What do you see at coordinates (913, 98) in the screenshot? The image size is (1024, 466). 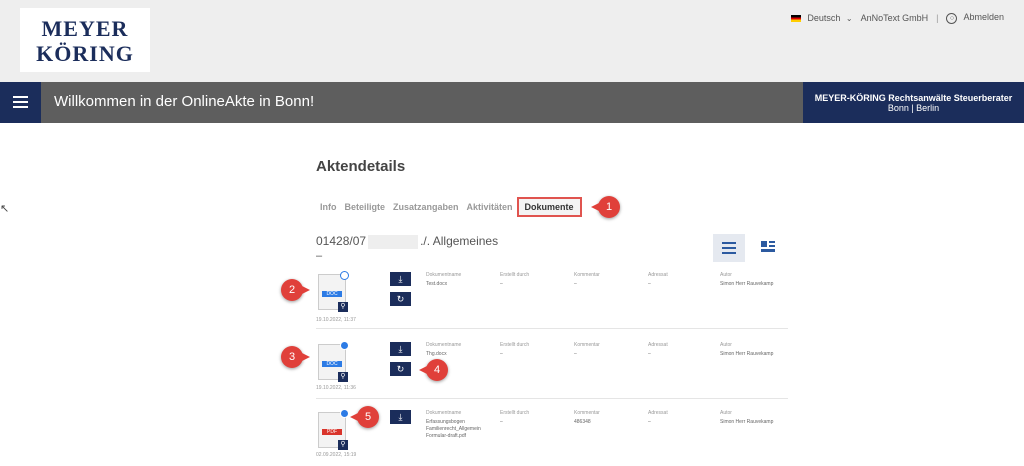 I see `firm-name: MEYER-KÖRING Rechtsanwälte Steuerberater` at bounding box center [913, 98].